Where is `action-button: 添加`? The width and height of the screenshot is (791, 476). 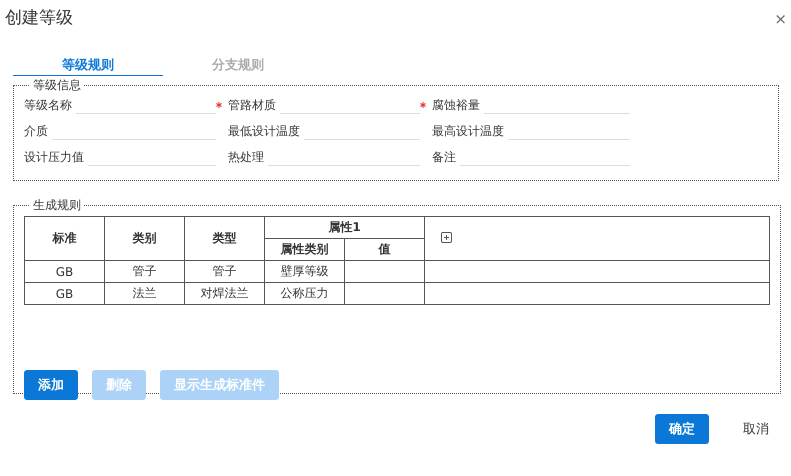
action-button: 添加 is located at coordinates (51, 385).